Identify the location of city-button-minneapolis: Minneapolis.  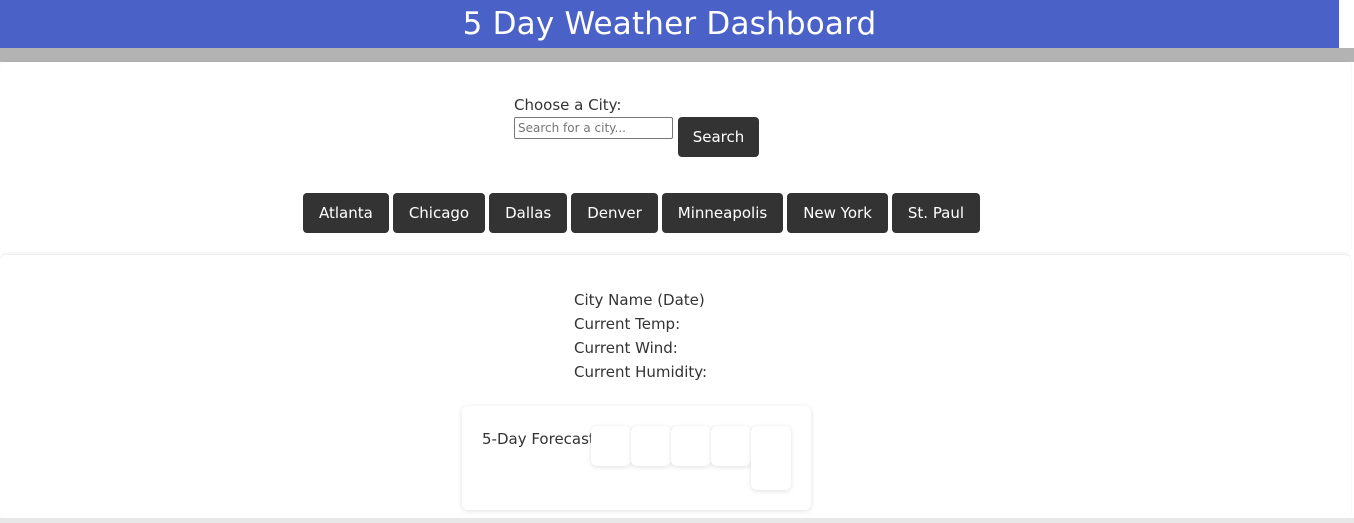
(722, 213).